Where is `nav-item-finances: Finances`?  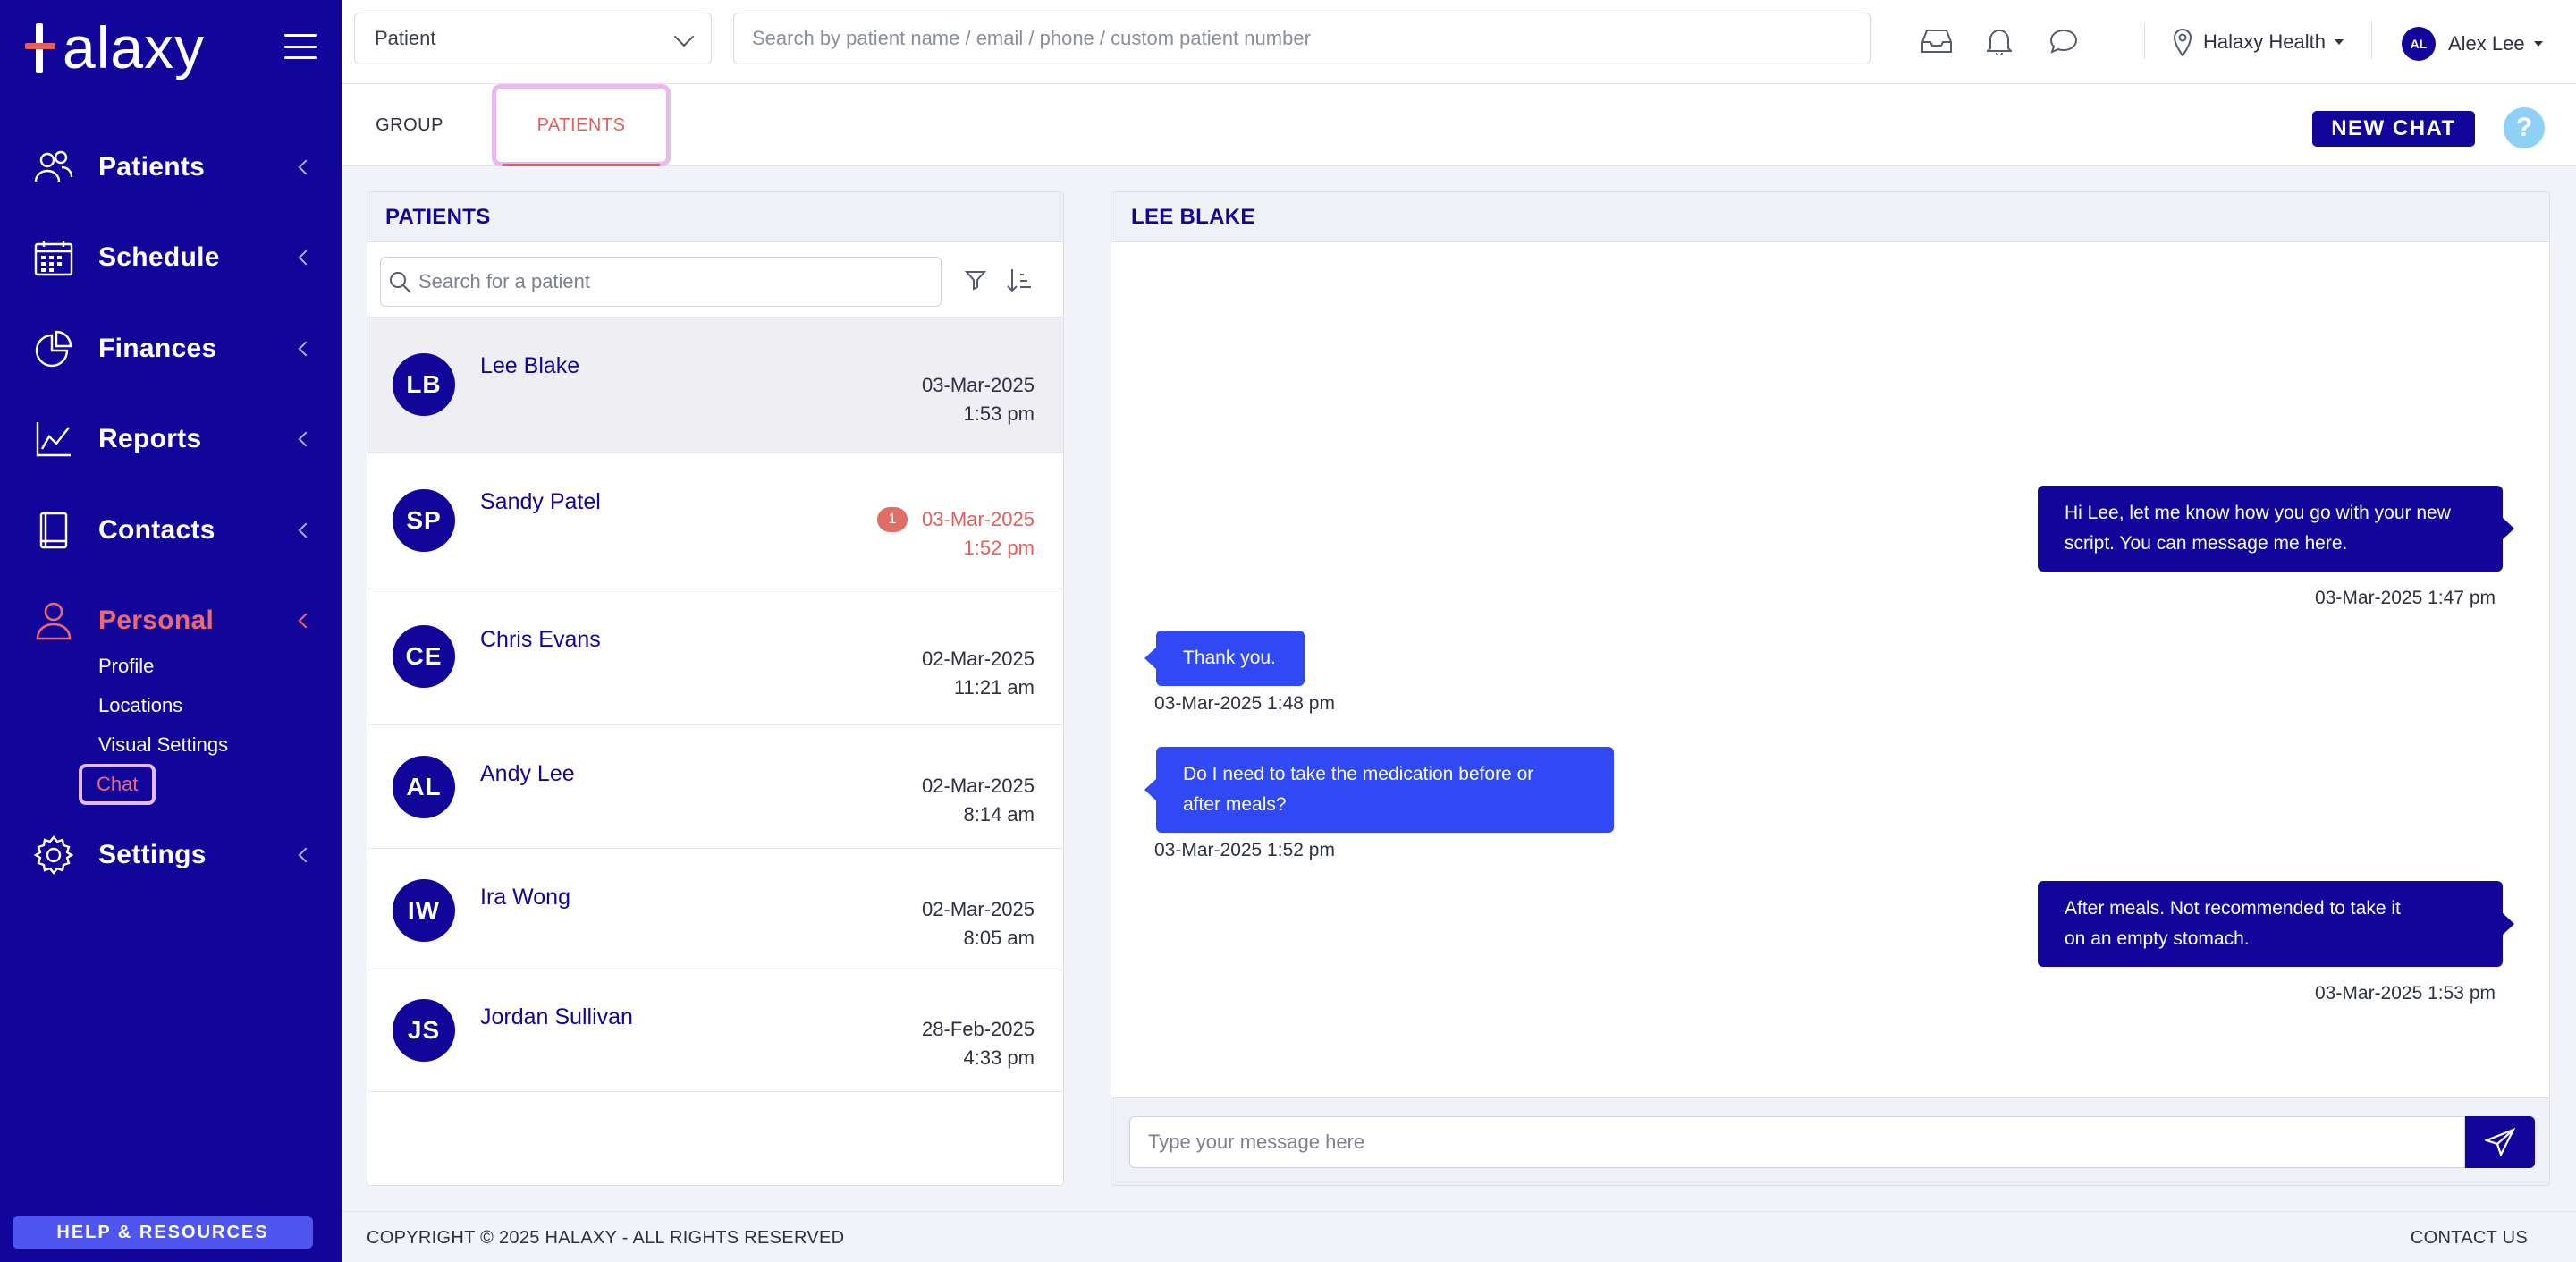 nav-item-finances: Finances is located at coordinates (171, 348).